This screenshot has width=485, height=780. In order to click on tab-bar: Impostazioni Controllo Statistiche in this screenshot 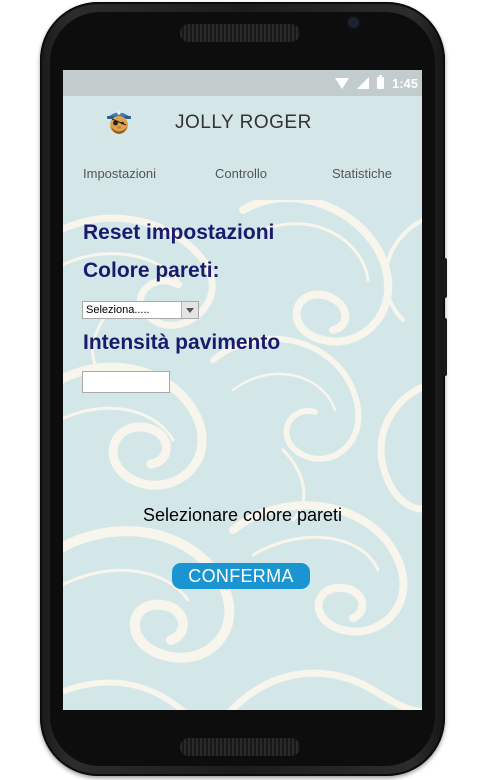, I will do `click(242, 177)`.